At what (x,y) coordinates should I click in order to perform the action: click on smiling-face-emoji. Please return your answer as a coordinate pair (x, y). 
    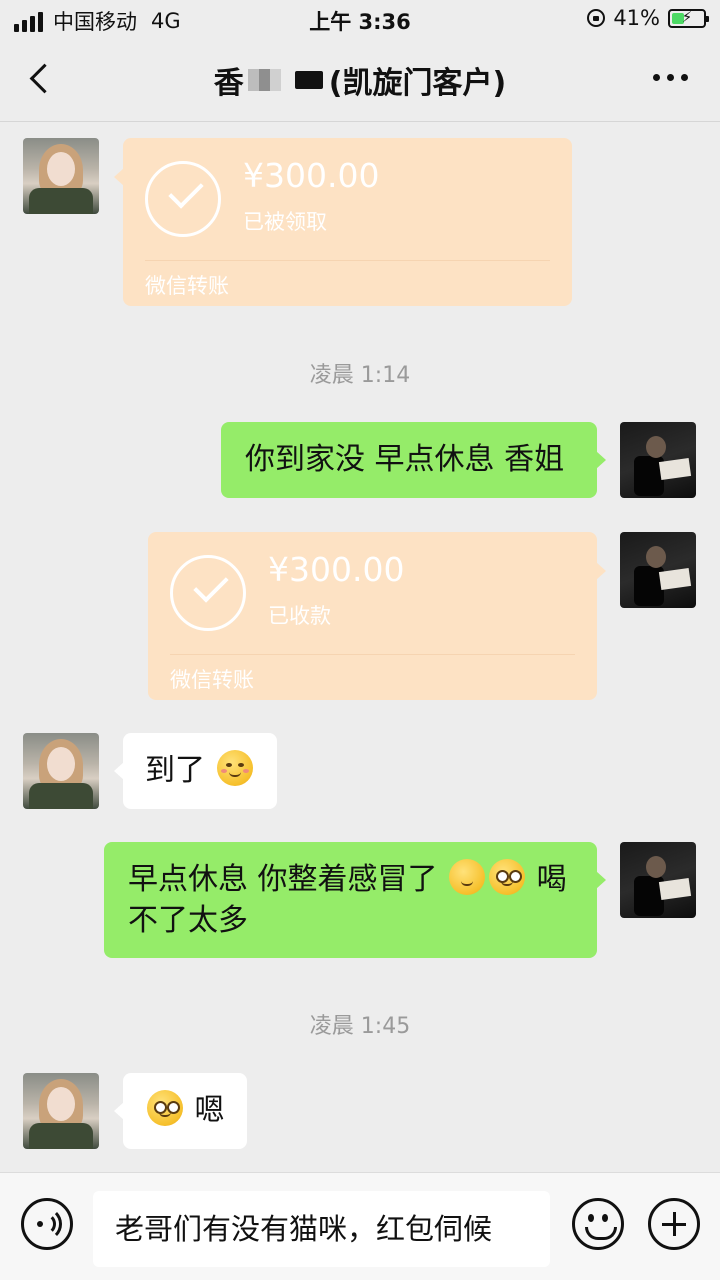
    Looking at the image, I should click on (234, 768).